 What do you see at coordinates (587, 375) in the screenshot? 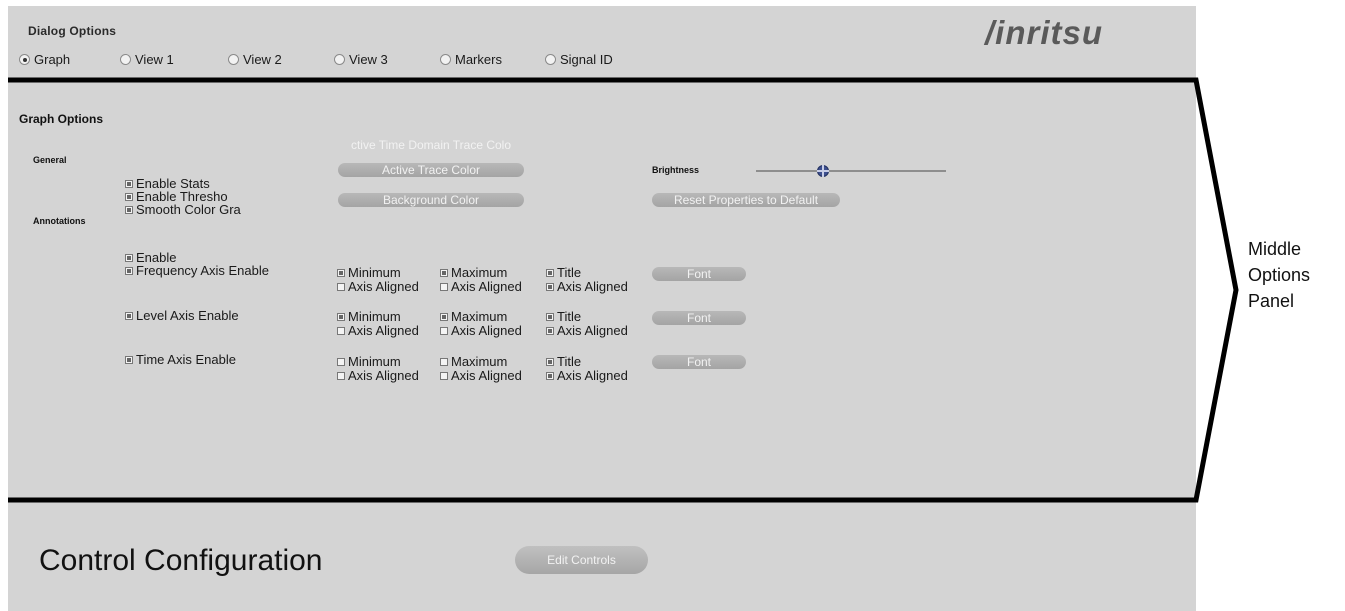
I see `time-title-axis-aligned-checkbox: Axis Aligned` at bounding box center [587, 375].